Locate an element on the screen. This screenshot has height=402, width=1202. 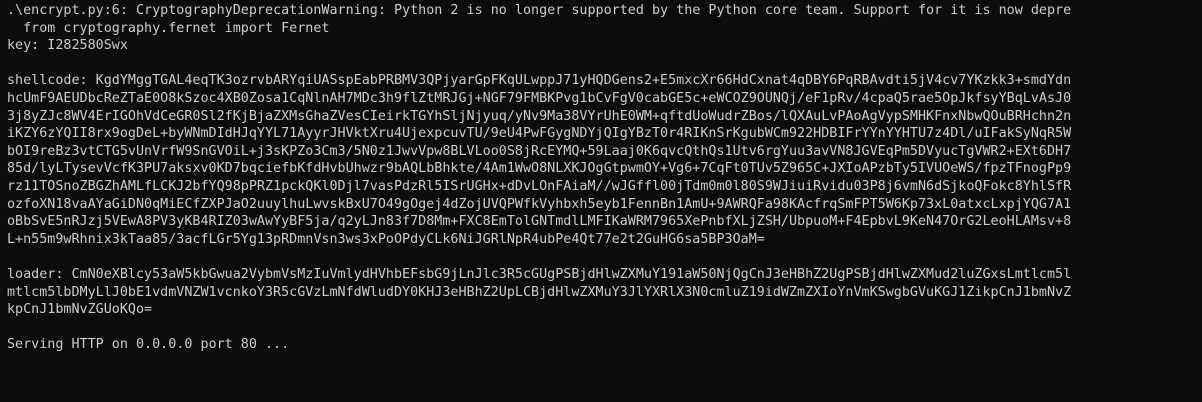
key-output-line: key: I282580Swx is located at coordinates (67, 46).